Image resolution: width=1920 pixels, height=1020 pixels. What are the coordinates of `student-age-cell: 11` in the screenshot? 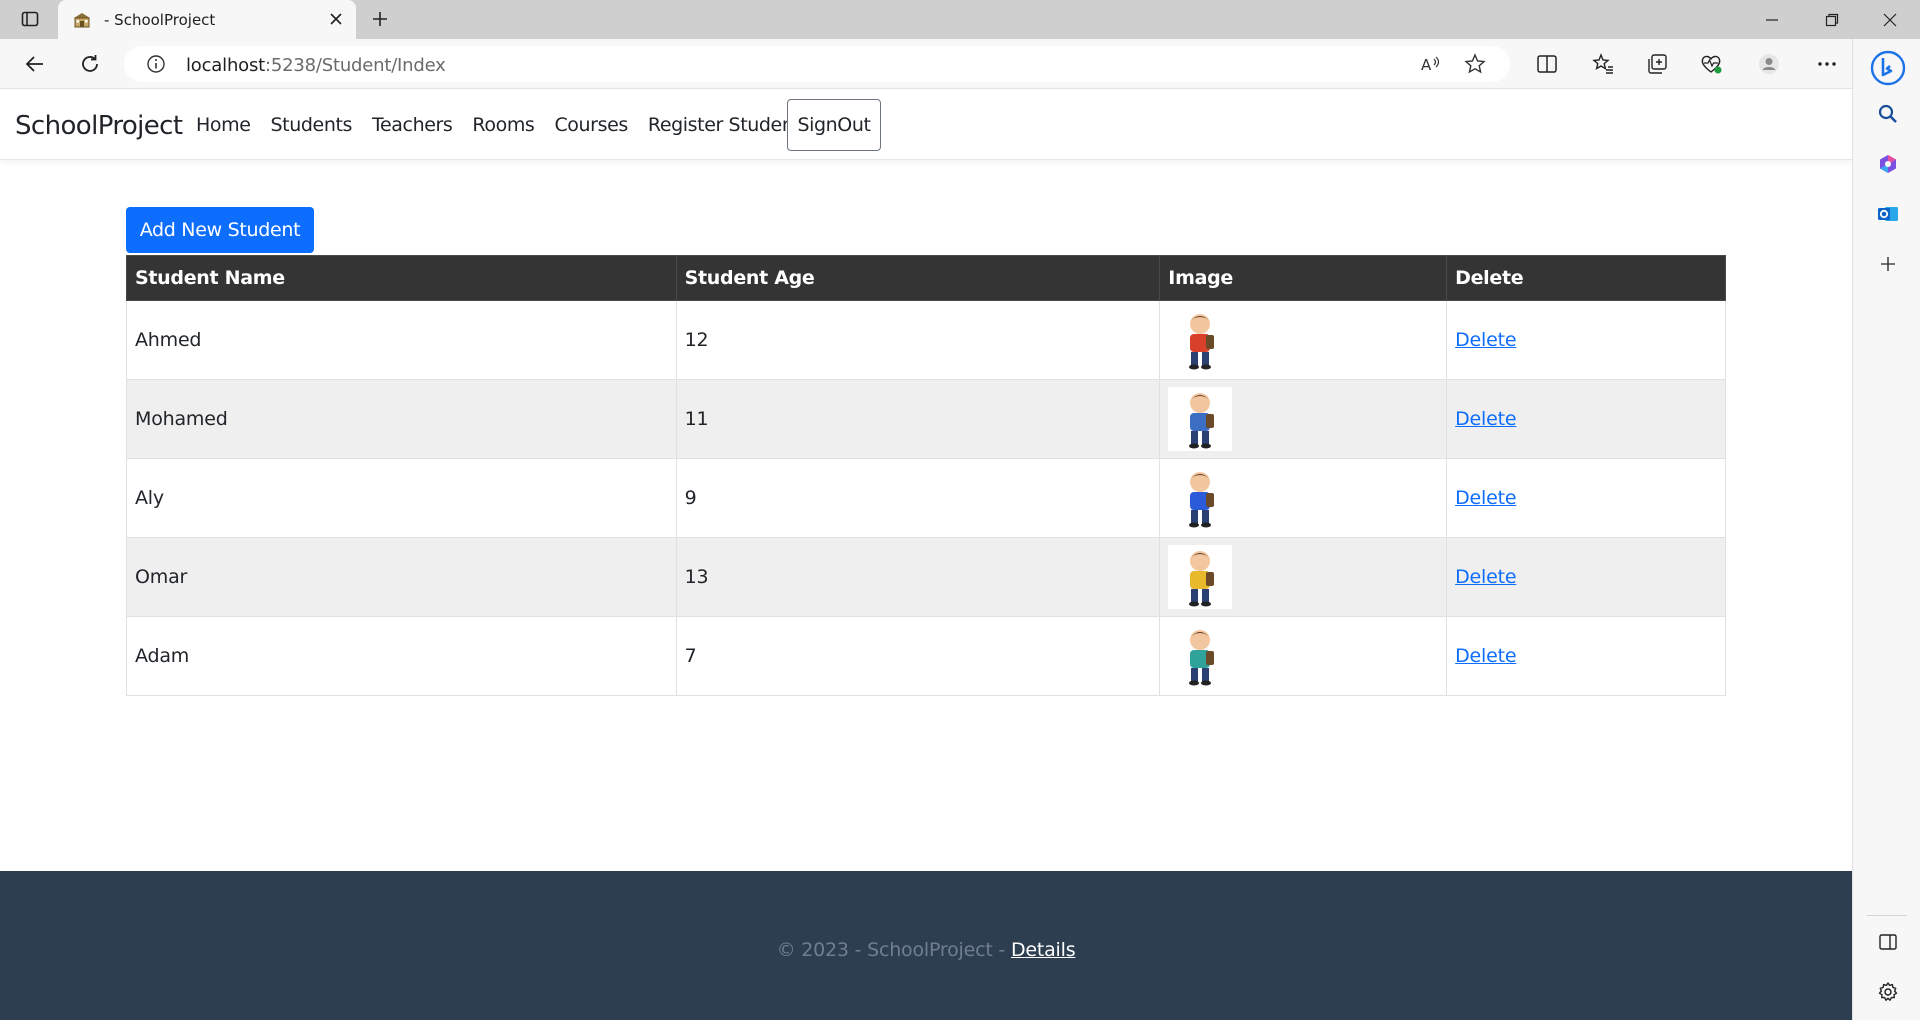 It's located at (918, 419).